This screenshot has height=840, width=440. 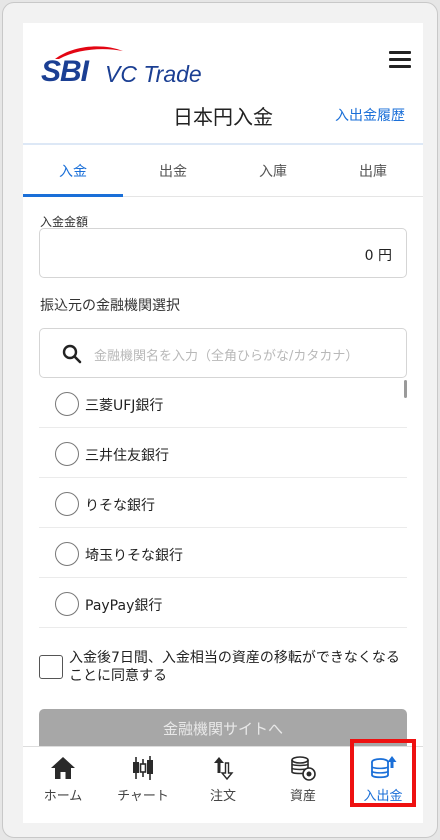 I want to click on order-arrows-icon, so click(x=224, y=769).